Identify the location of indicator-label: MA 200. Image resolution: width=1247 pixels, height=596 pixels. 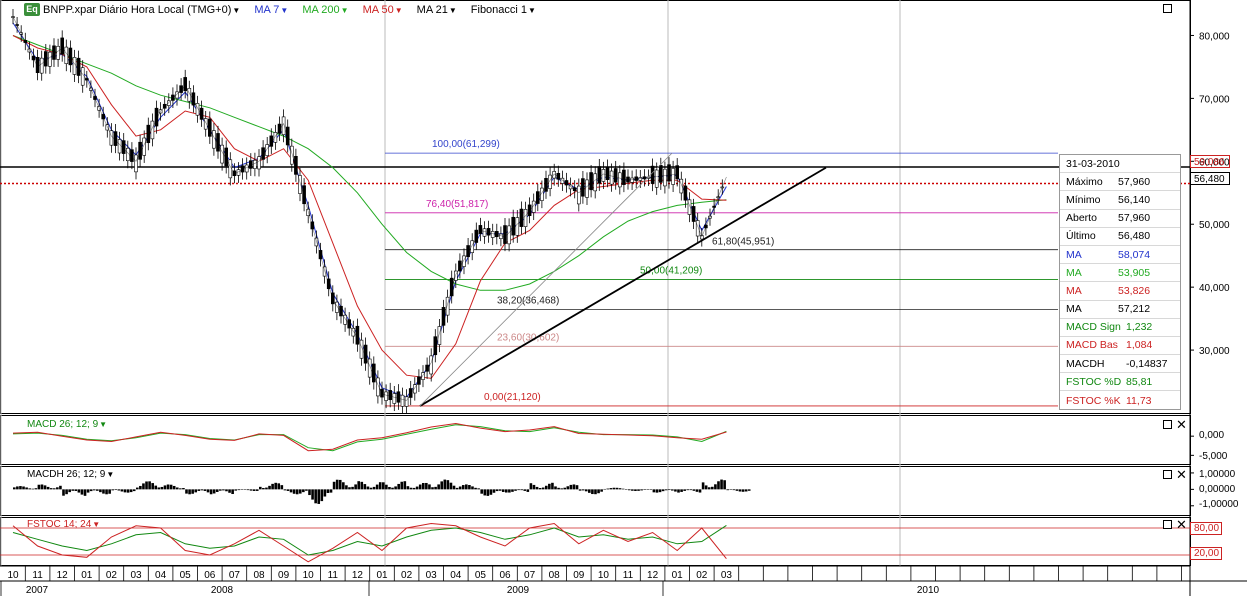
(321, 10).